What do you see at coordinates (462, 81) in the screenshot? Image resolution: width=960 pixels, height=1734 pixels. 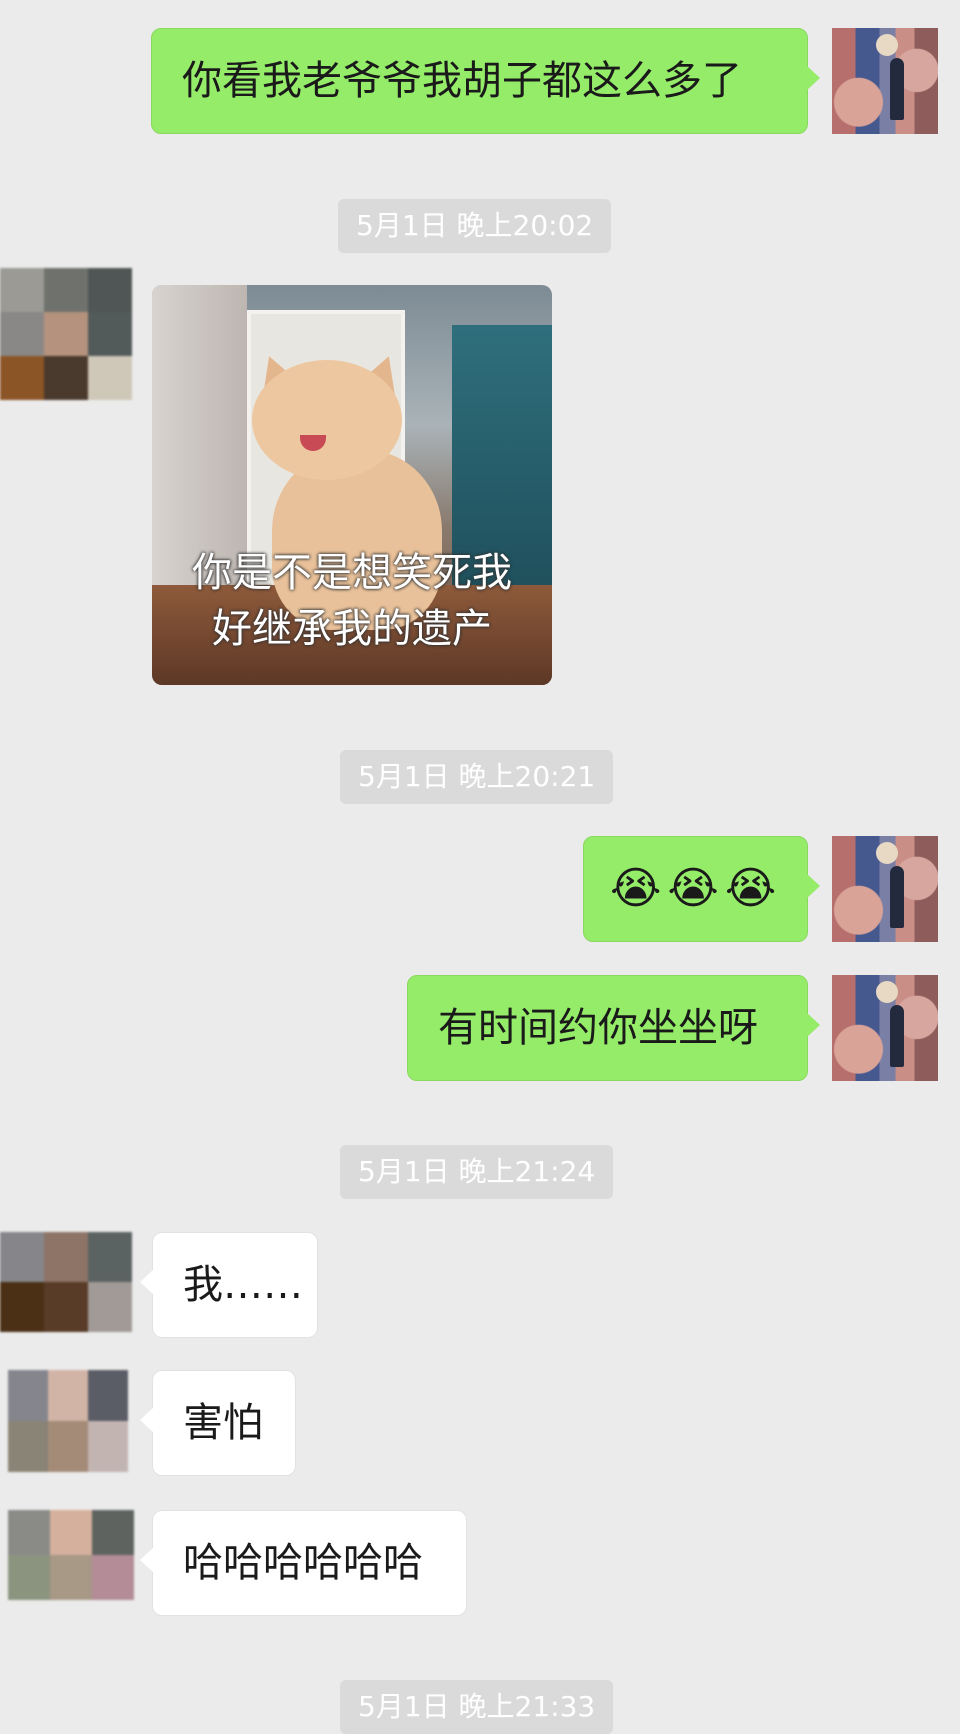 I see `message-text: 你看我老爷爷我胡子都这么多了` at bounding box center [462, 81].